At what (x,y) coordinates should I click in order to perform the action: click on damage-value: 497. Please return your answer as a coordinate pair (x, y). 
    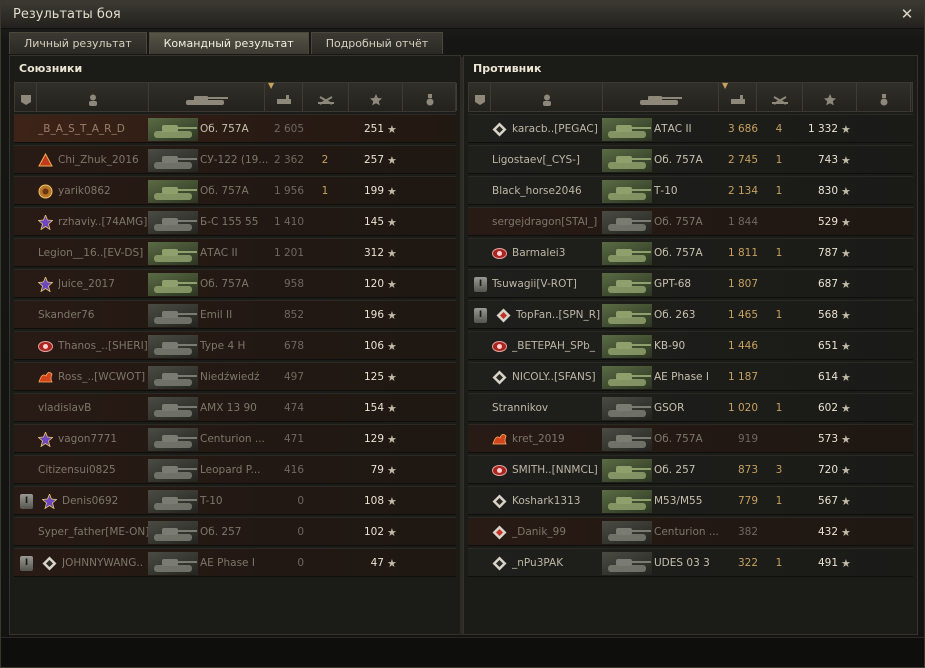
    Looking at the image, I should click on (293, 377).